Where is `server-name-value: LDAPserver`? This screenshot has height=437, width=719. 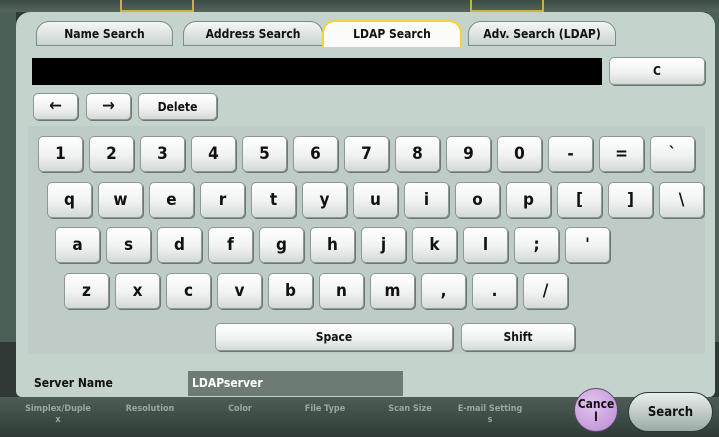 server-name-value: LDAPserver is located at coordinates (295, 383).